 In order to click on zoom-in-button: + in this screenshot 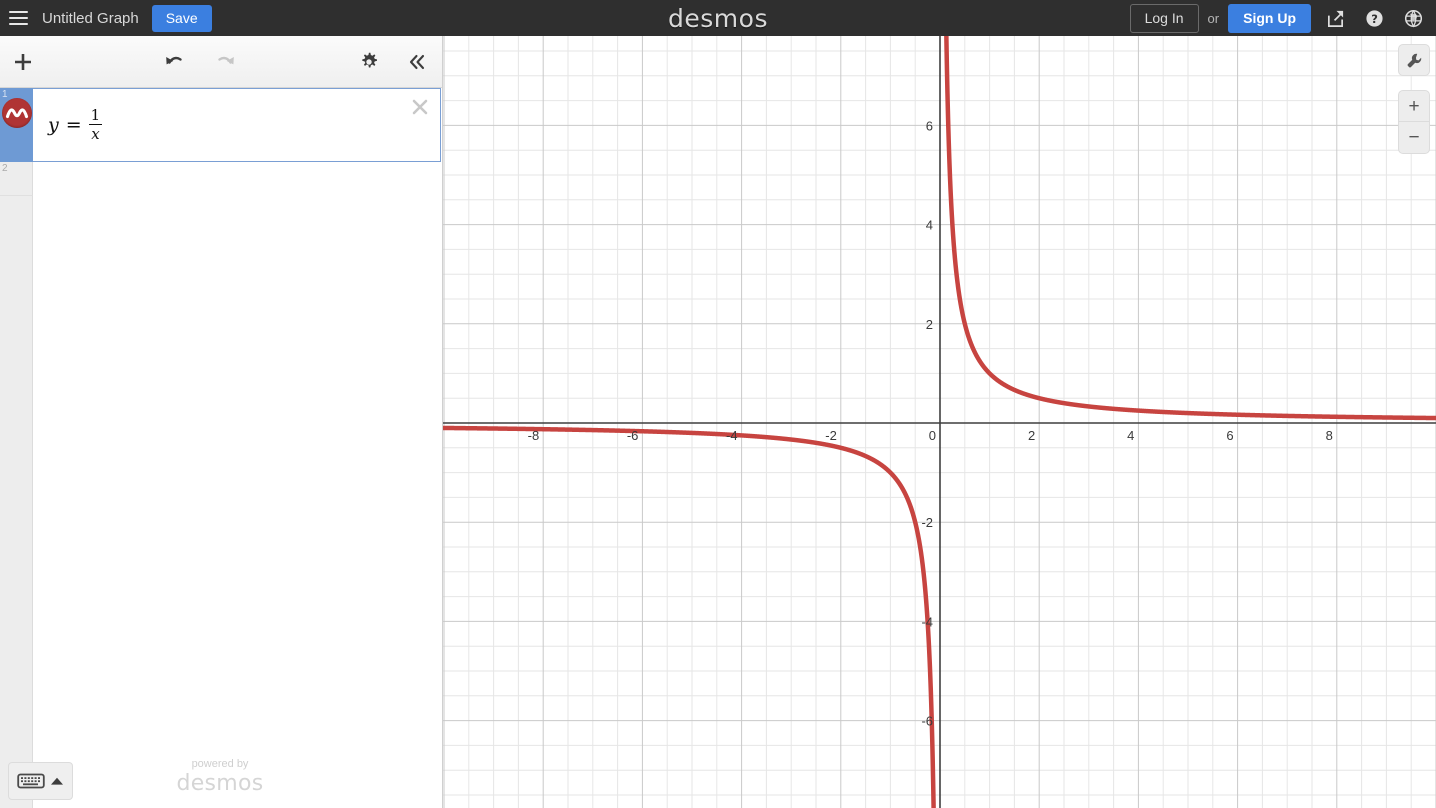, I will do `click(1414, 106)`.